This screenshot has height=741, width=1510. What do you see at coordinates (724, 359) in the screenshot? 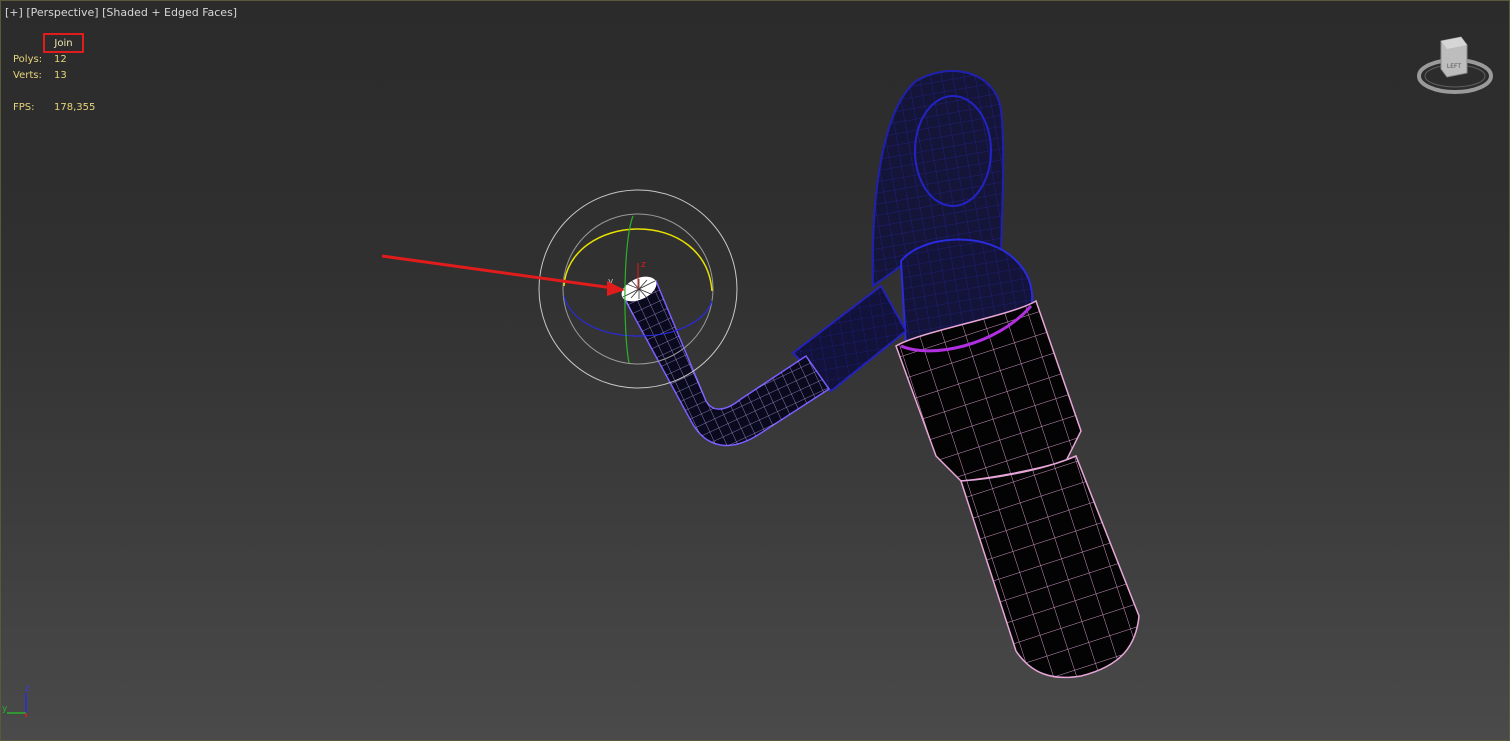
I see `bent-hose-mesh` at bounding box center [724, 359].